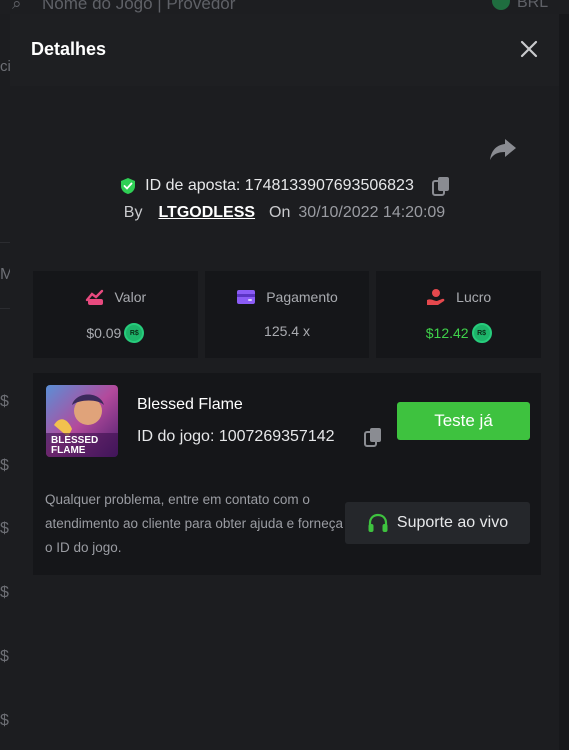 The image size is (569, 750). I want to click on share-button, so click(503, 149).